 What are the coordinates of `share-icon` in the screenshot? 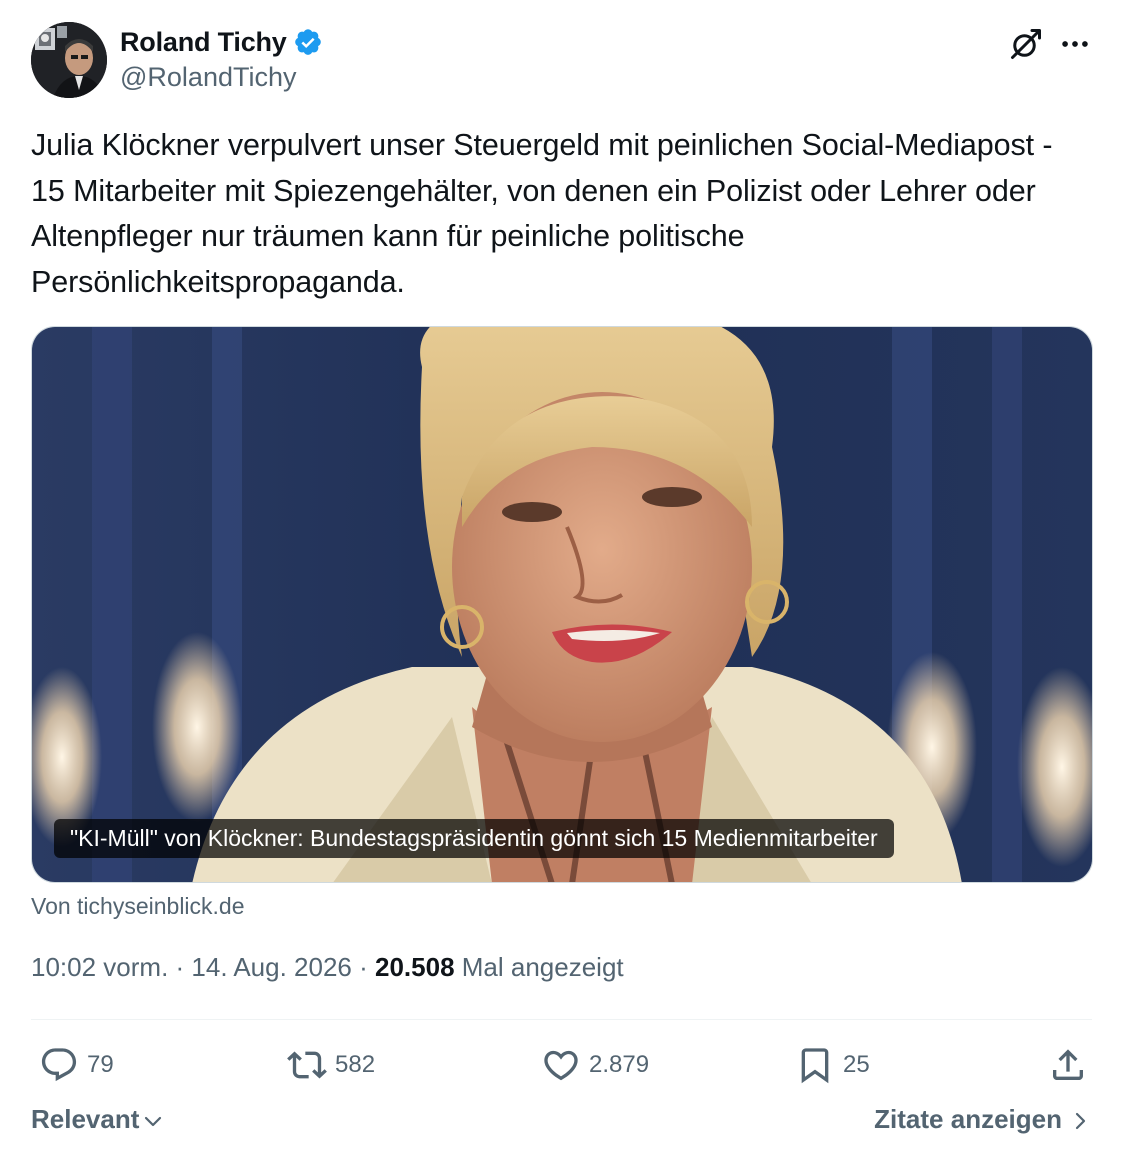 It's located at (1068, 1064).